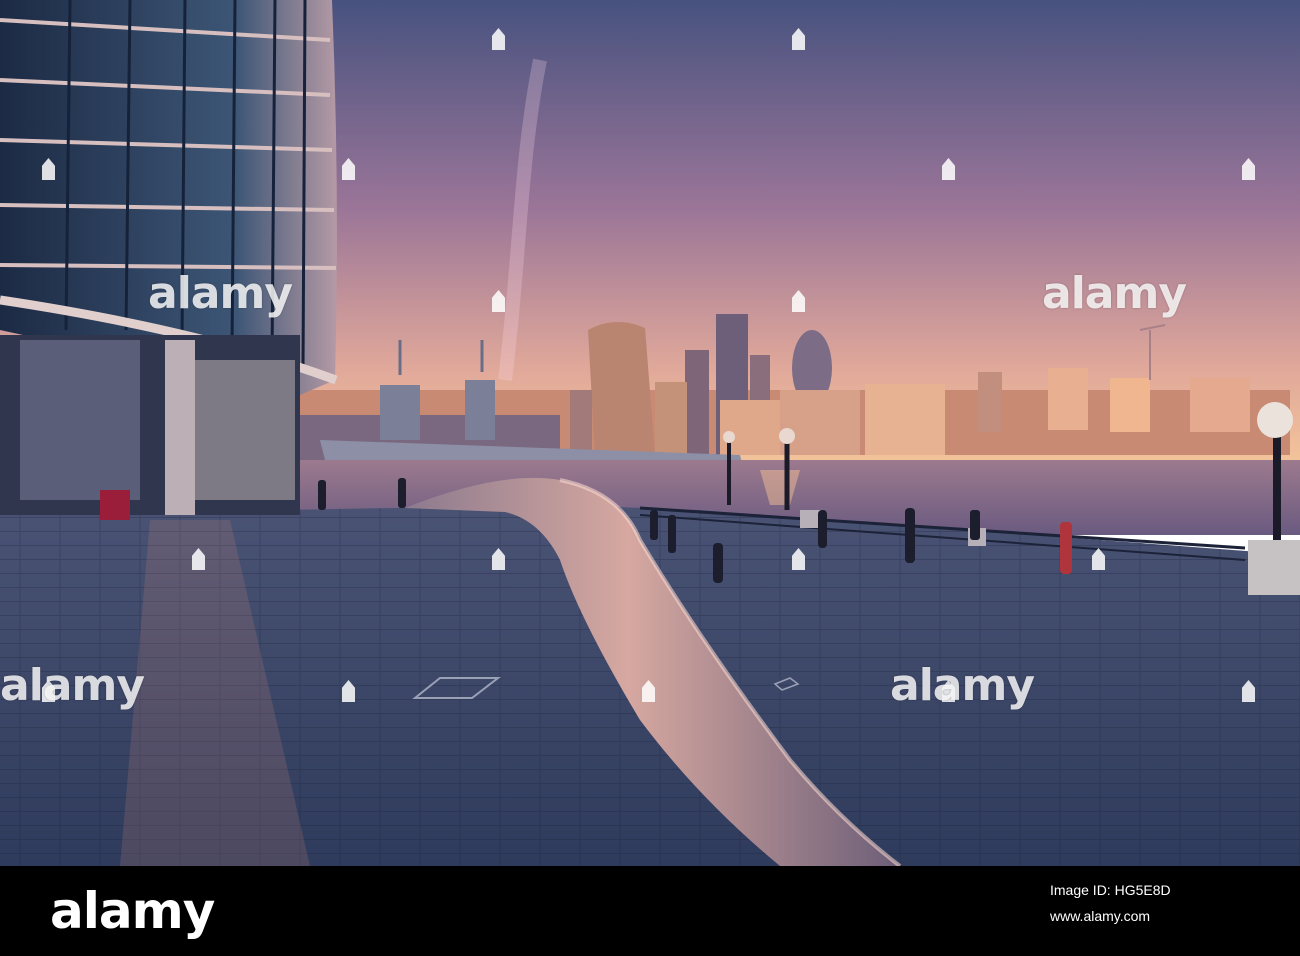  Describe the element at coordinates (132, 911) in the screenshot. I see `alamy-logo: alamy` at that location.